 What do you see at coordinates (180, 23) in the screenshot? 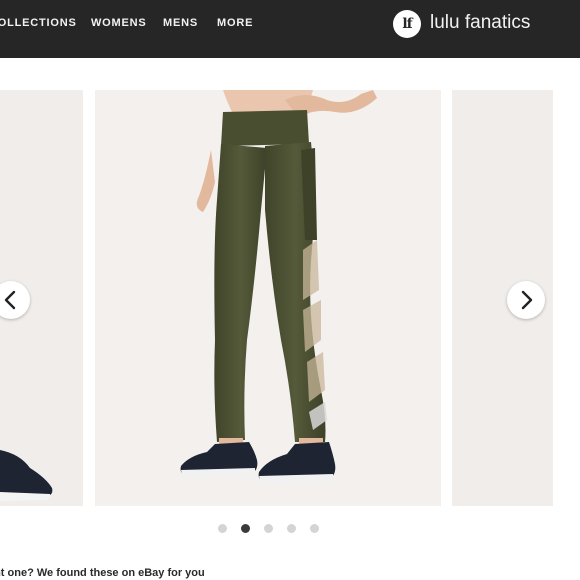
I see `nav-link-mens: MENS` at bounding box center [180, 23].